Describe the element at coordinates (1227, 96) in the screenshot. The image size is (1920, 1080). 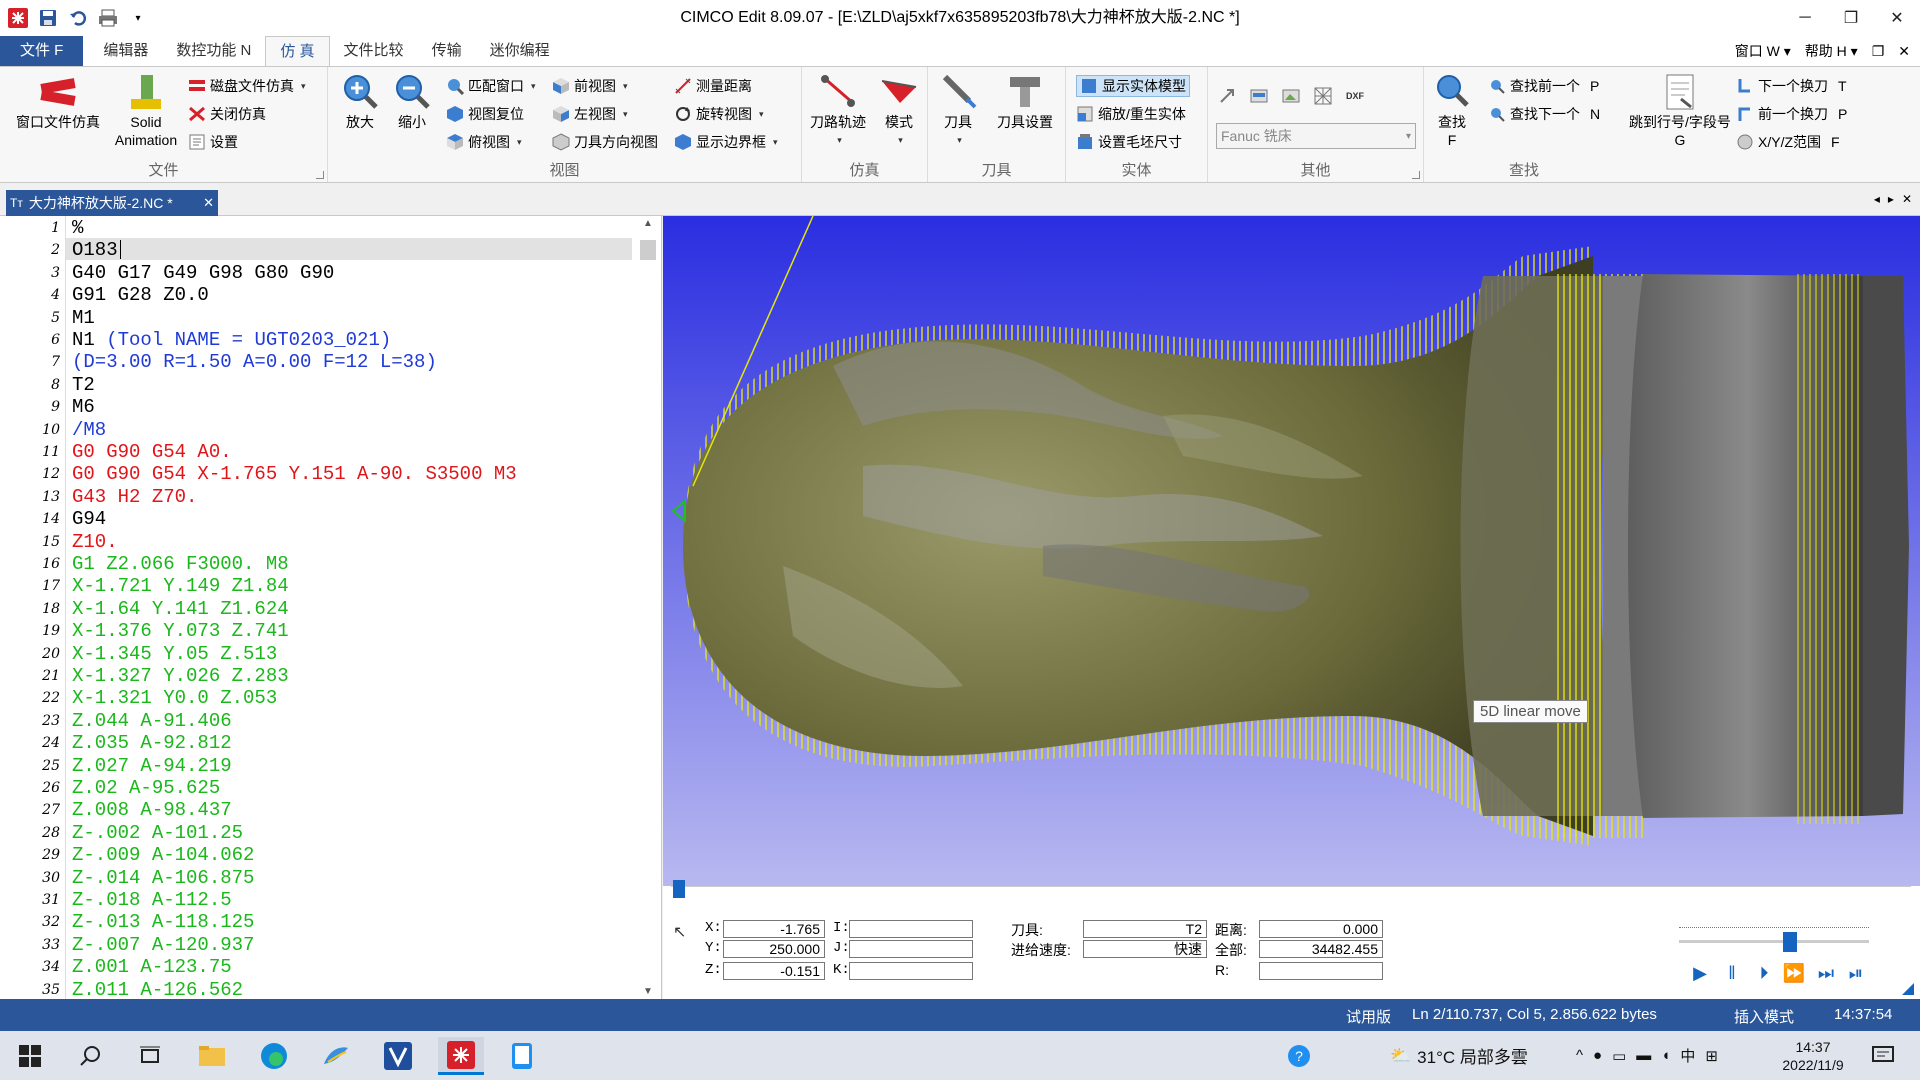
I see `arrow-icon` at that location.